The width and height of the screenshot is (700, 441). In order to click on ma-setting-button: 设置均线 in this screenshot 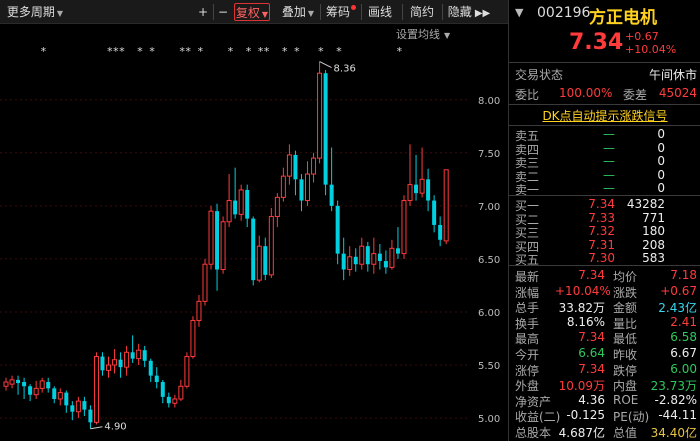, I will do `click(418, 34)`.